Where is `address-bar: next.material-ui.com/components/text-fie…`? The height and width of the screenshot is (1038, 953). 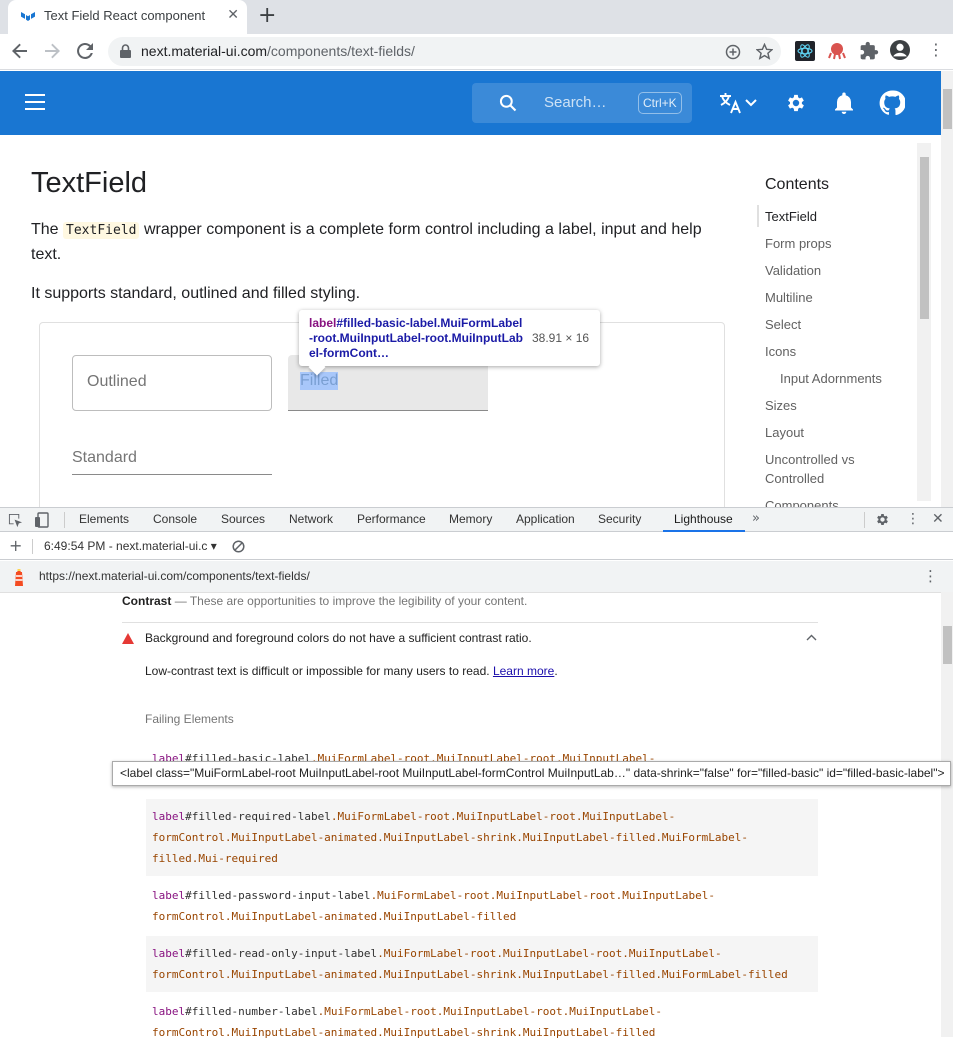
address-bar: next.material-ui.com/components/text-fie… is located at coordinates (444, 51).